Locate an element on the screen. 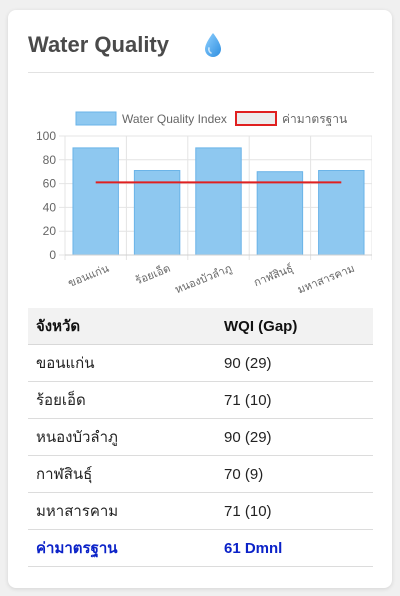 The image size is (400, 596). province-cell: ขอนแก่น is located at coordinates (122, 363).